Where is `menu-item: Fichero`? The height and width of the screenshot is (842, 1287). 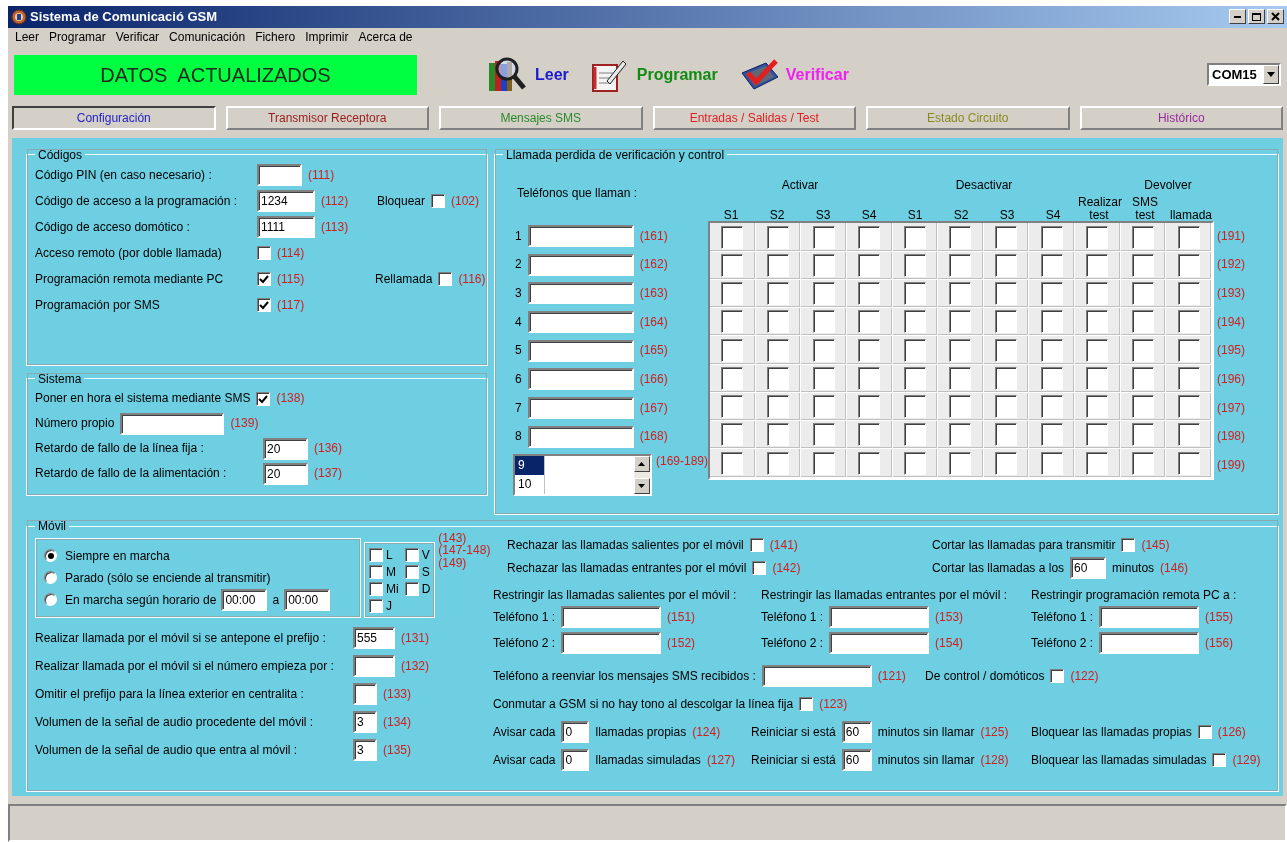 menu-item: Fichero is located at coordinates (275, 36).